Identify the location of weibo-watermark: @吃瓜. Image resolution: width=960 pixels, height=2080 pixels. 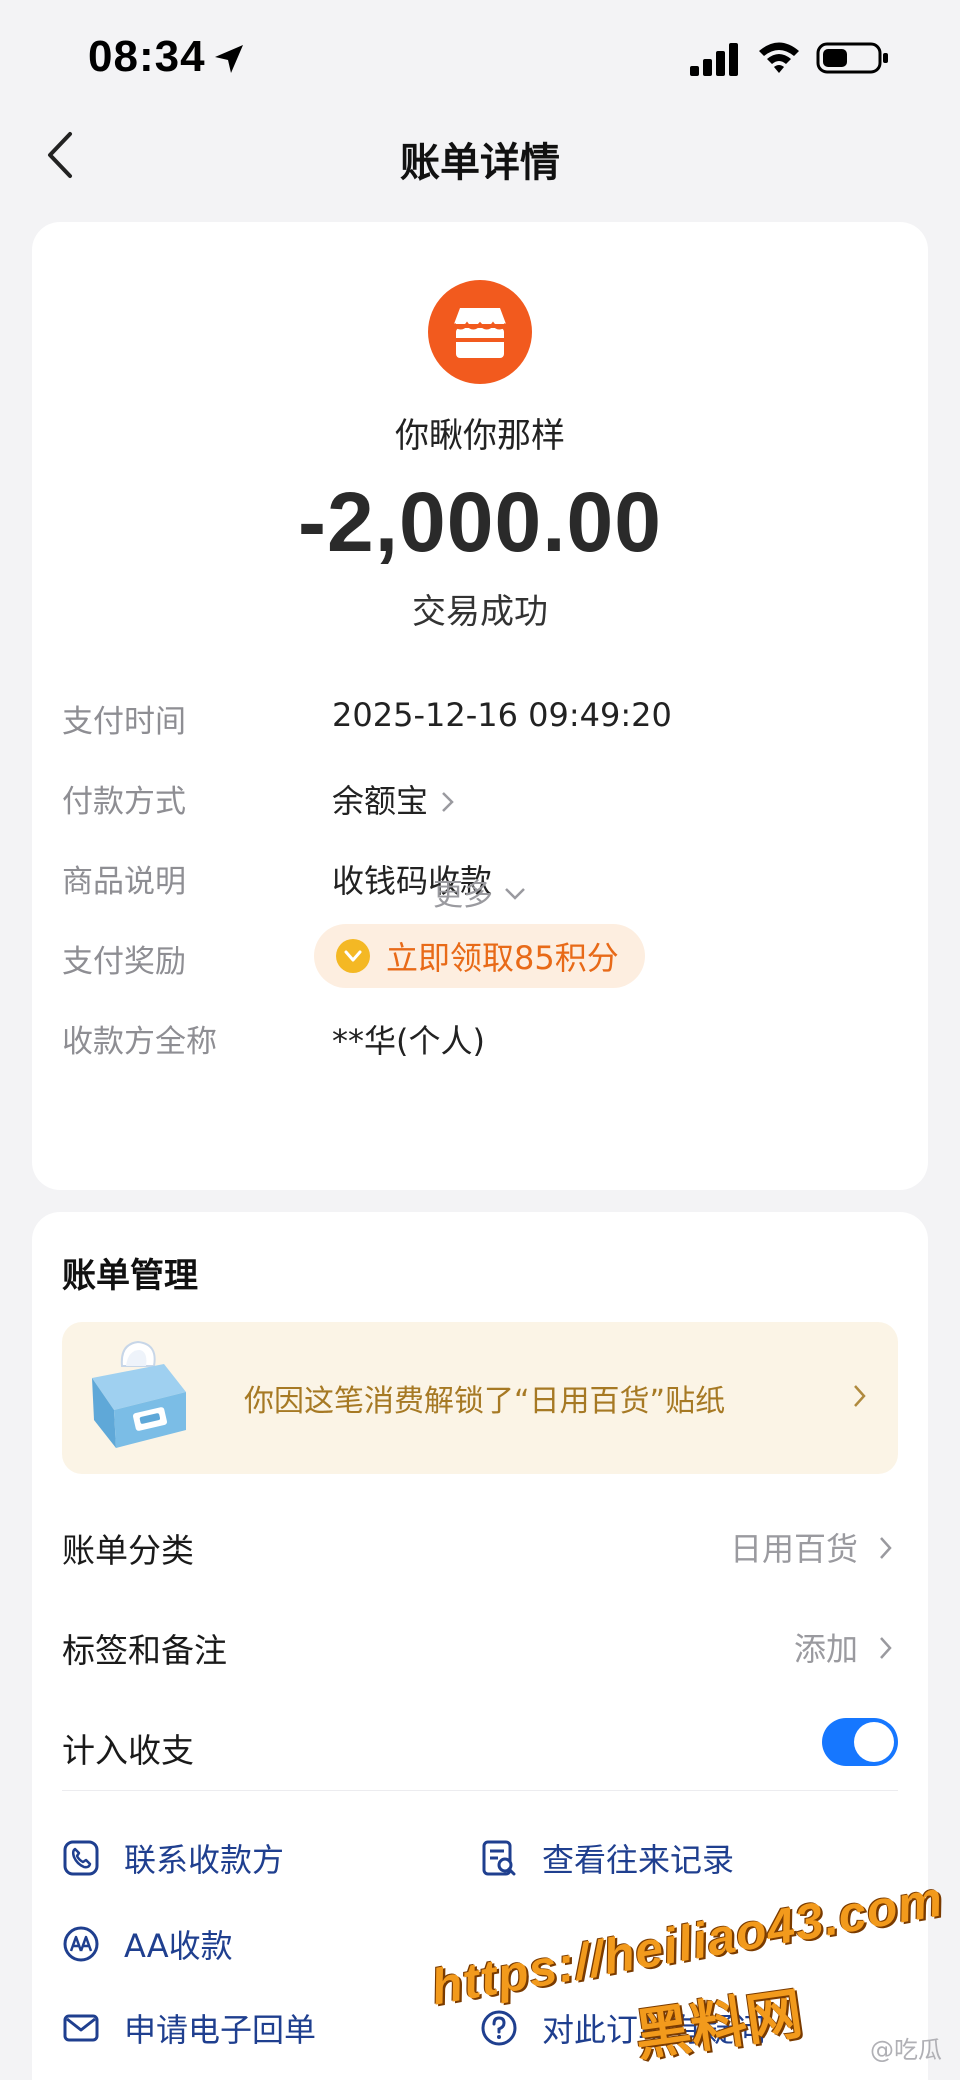
(906, 2050).